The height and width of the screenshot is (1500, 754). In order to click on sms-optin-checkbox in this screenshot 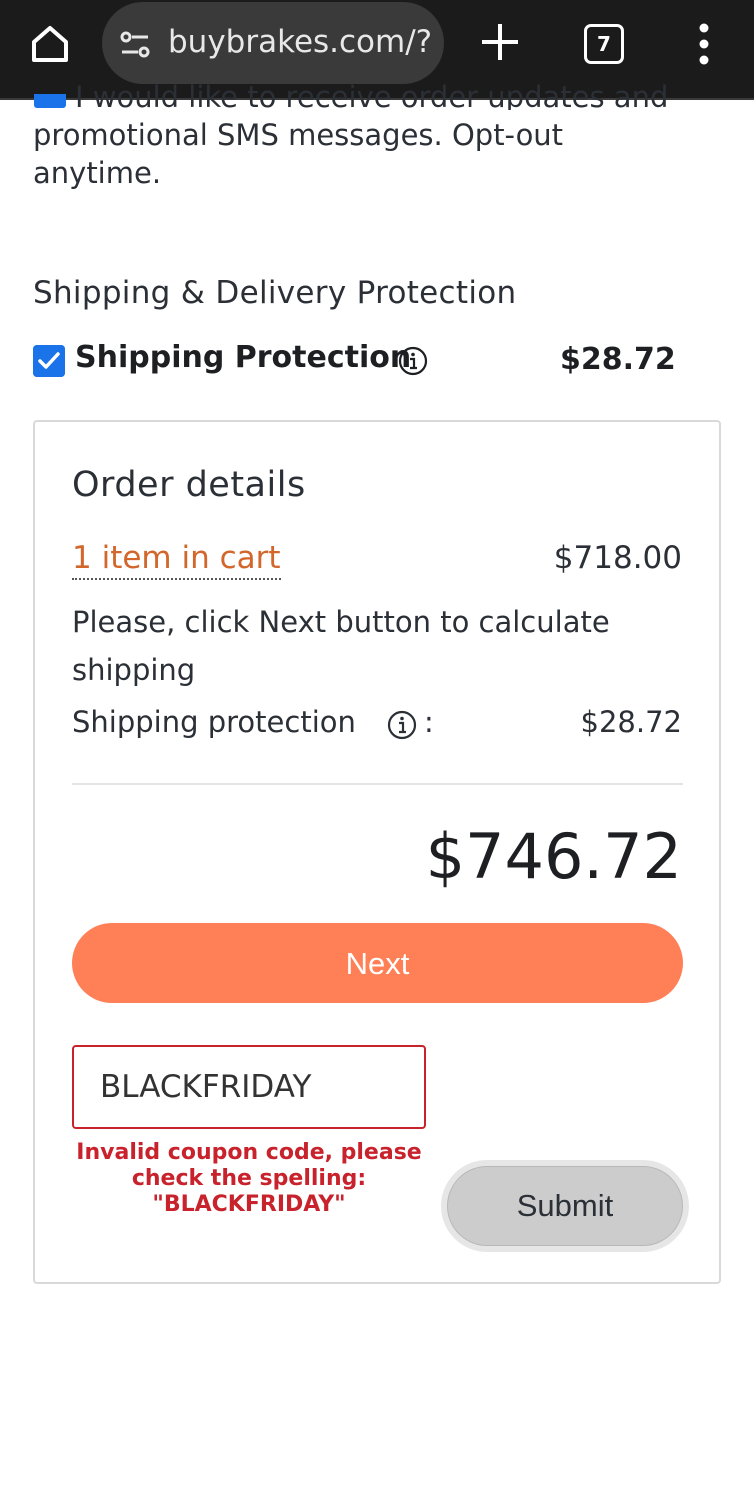, I will do `click(50, 101)`.